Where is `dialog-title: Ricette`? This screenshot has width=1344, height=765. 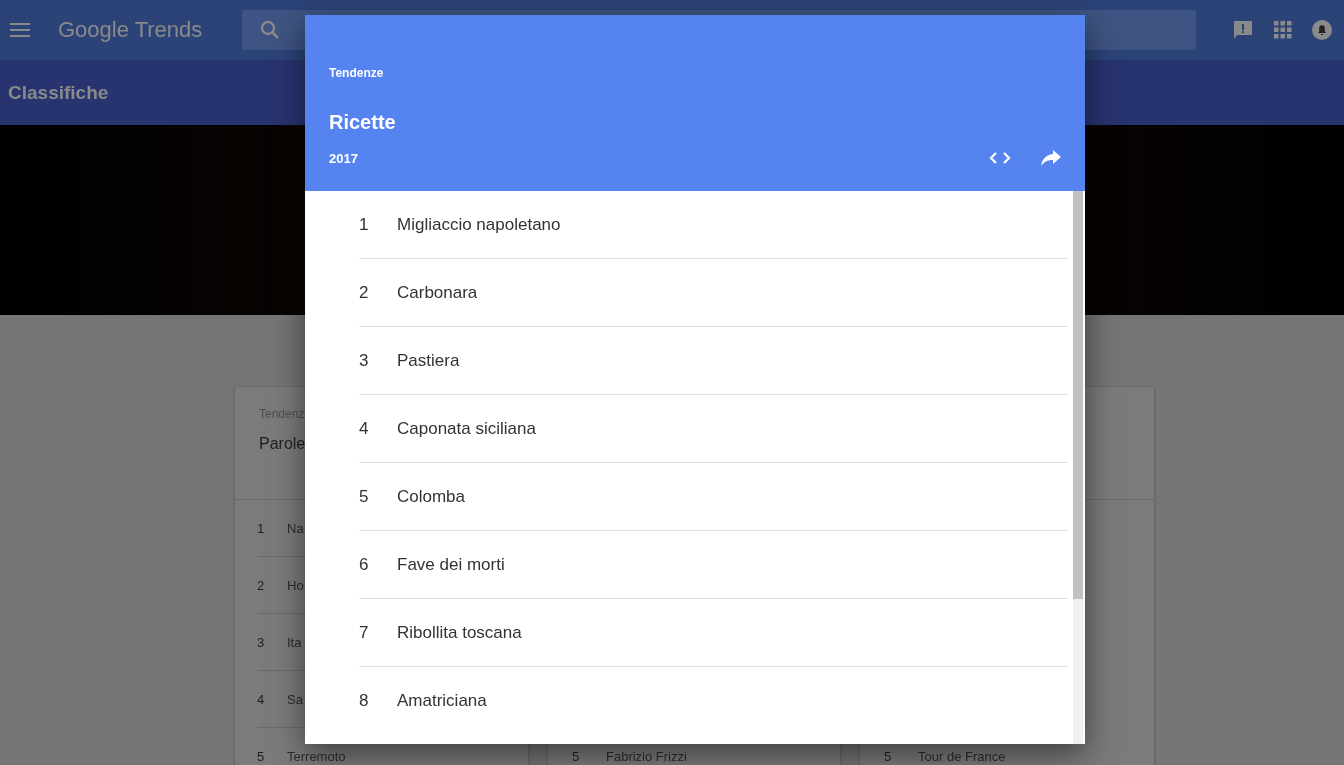 dialog-title: Ricette is located at coordinates (363, 122).